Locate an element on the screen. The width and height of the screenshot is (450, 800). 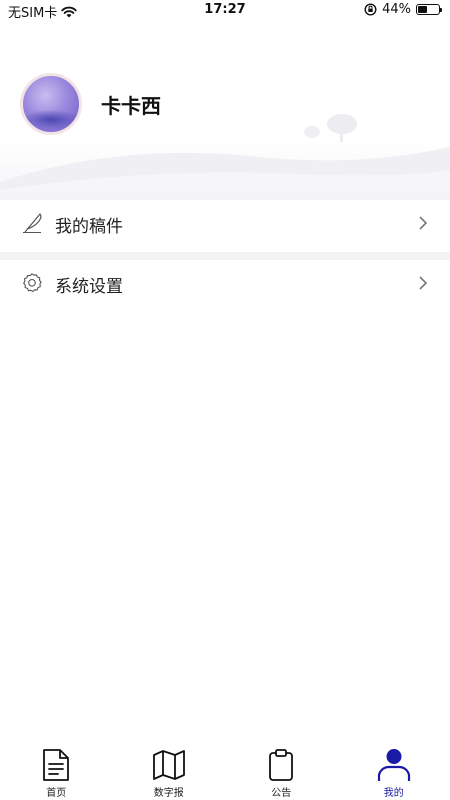
tab-label: 首页 is located at coordinates (56, 793).